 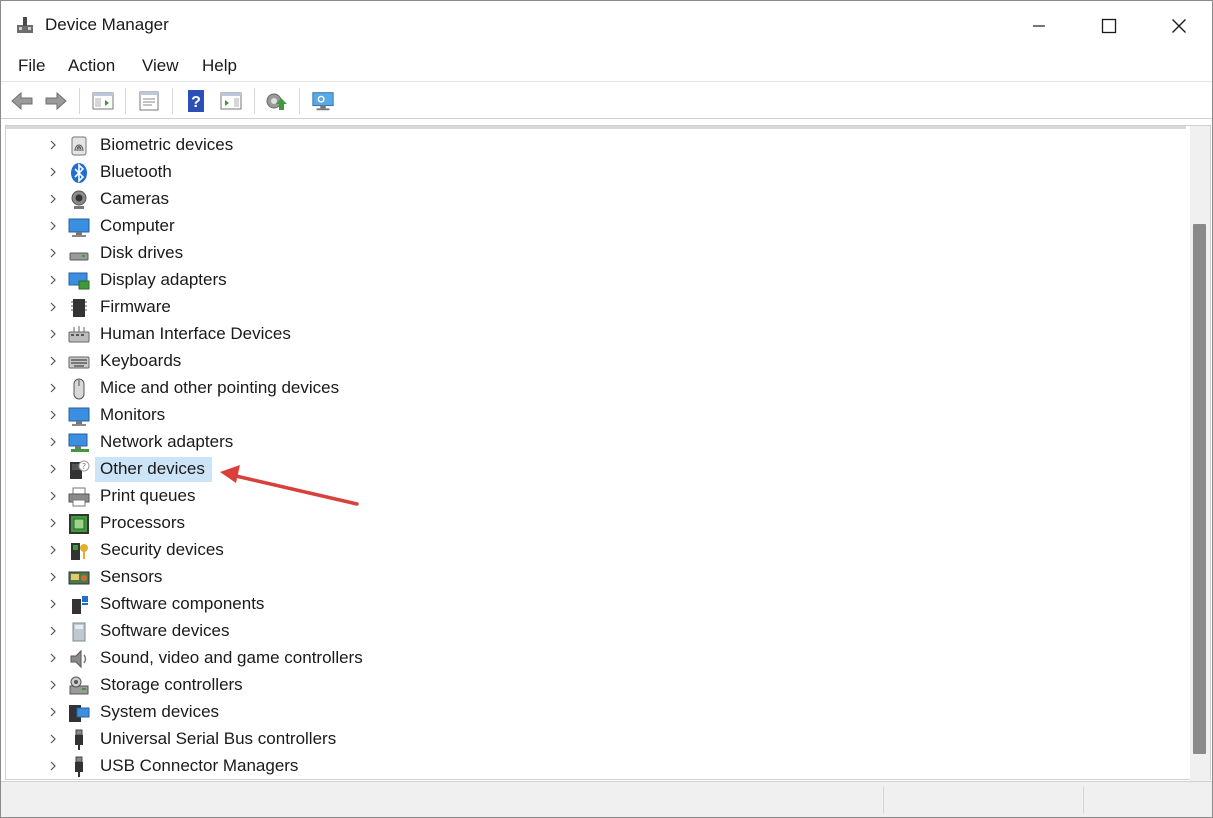 What do you see at coordinates (306, 199) in the screenshot?
I see `tree-node: Cameras` at bounding box center [306, 199].